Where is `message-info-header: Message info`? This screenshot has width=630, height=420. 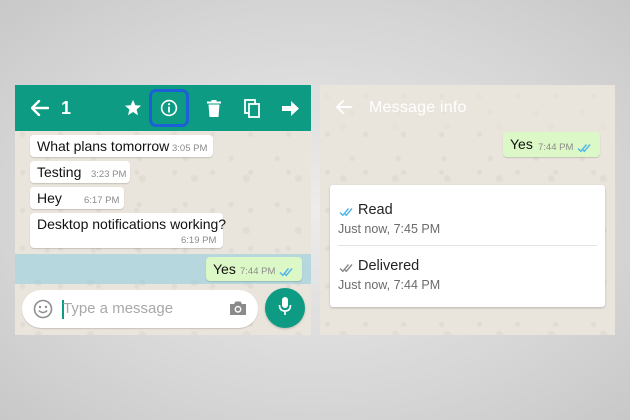 message-info-header: Message info is located at coordinates (467, 108).